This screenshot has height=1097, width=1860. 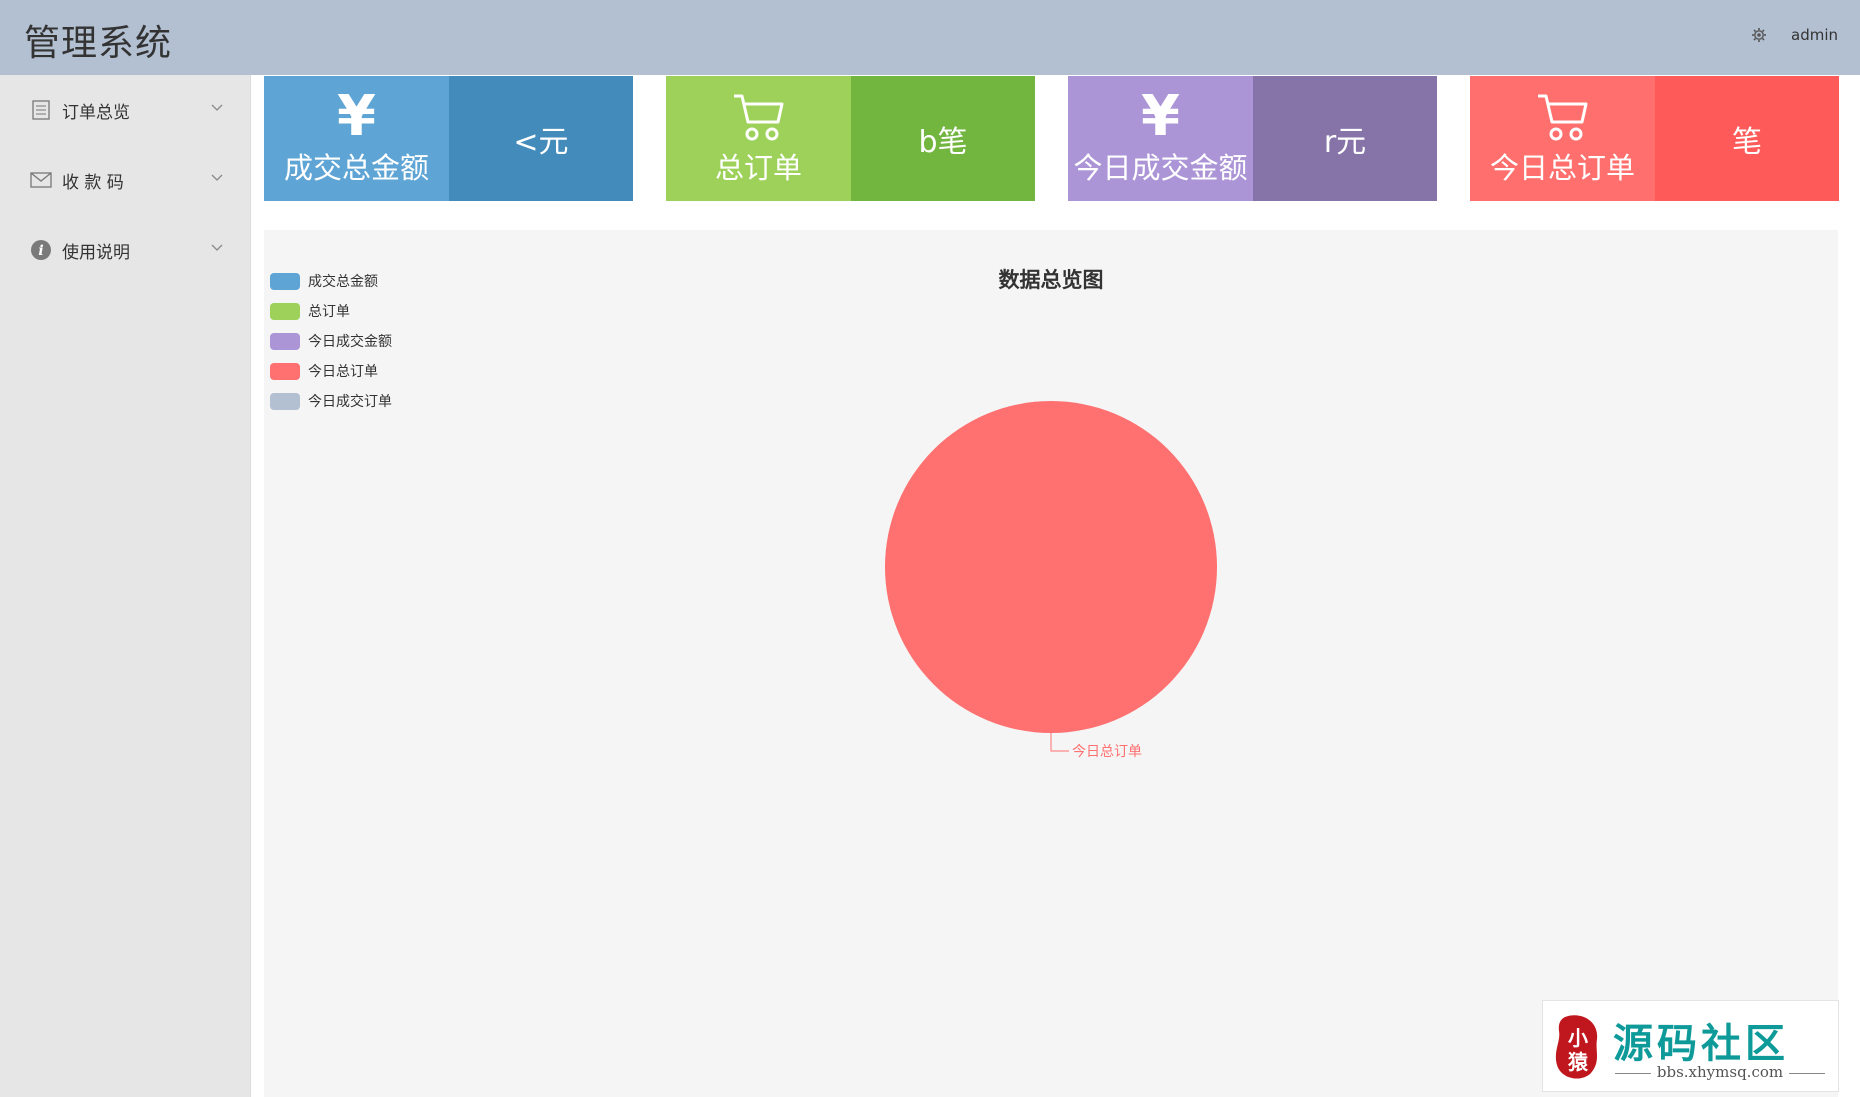 I want to click on sidebar-item-label: 订单总览, so click(x=96, y=112).